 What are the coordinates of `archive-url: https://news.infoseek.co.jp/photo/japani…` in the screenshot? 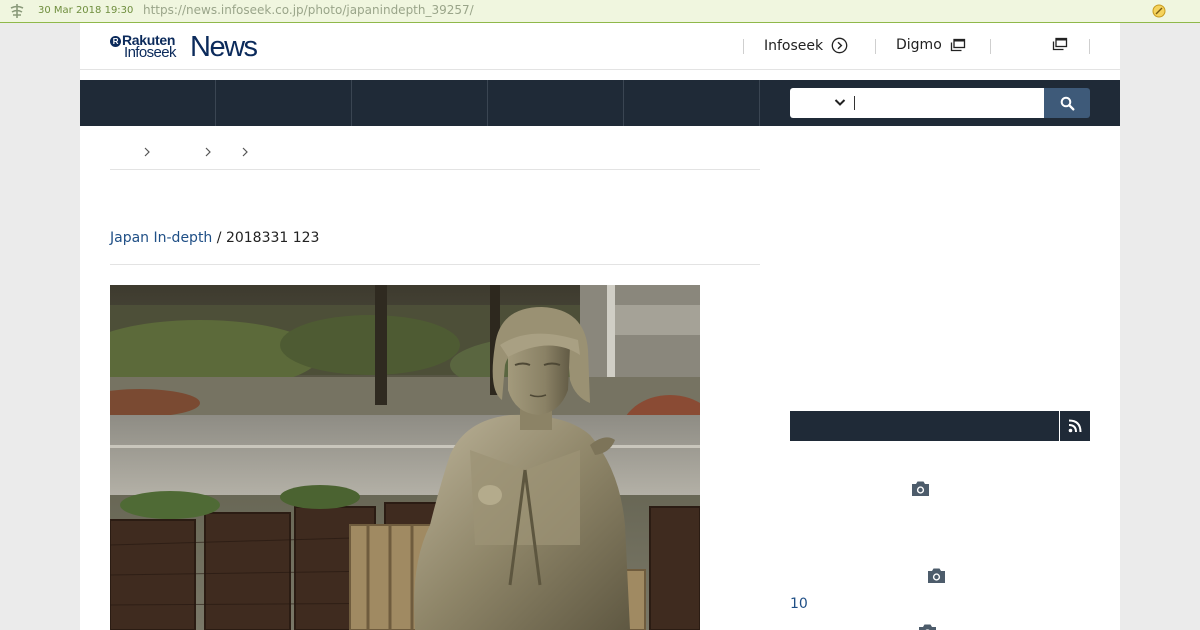 It's located at (308, 10).